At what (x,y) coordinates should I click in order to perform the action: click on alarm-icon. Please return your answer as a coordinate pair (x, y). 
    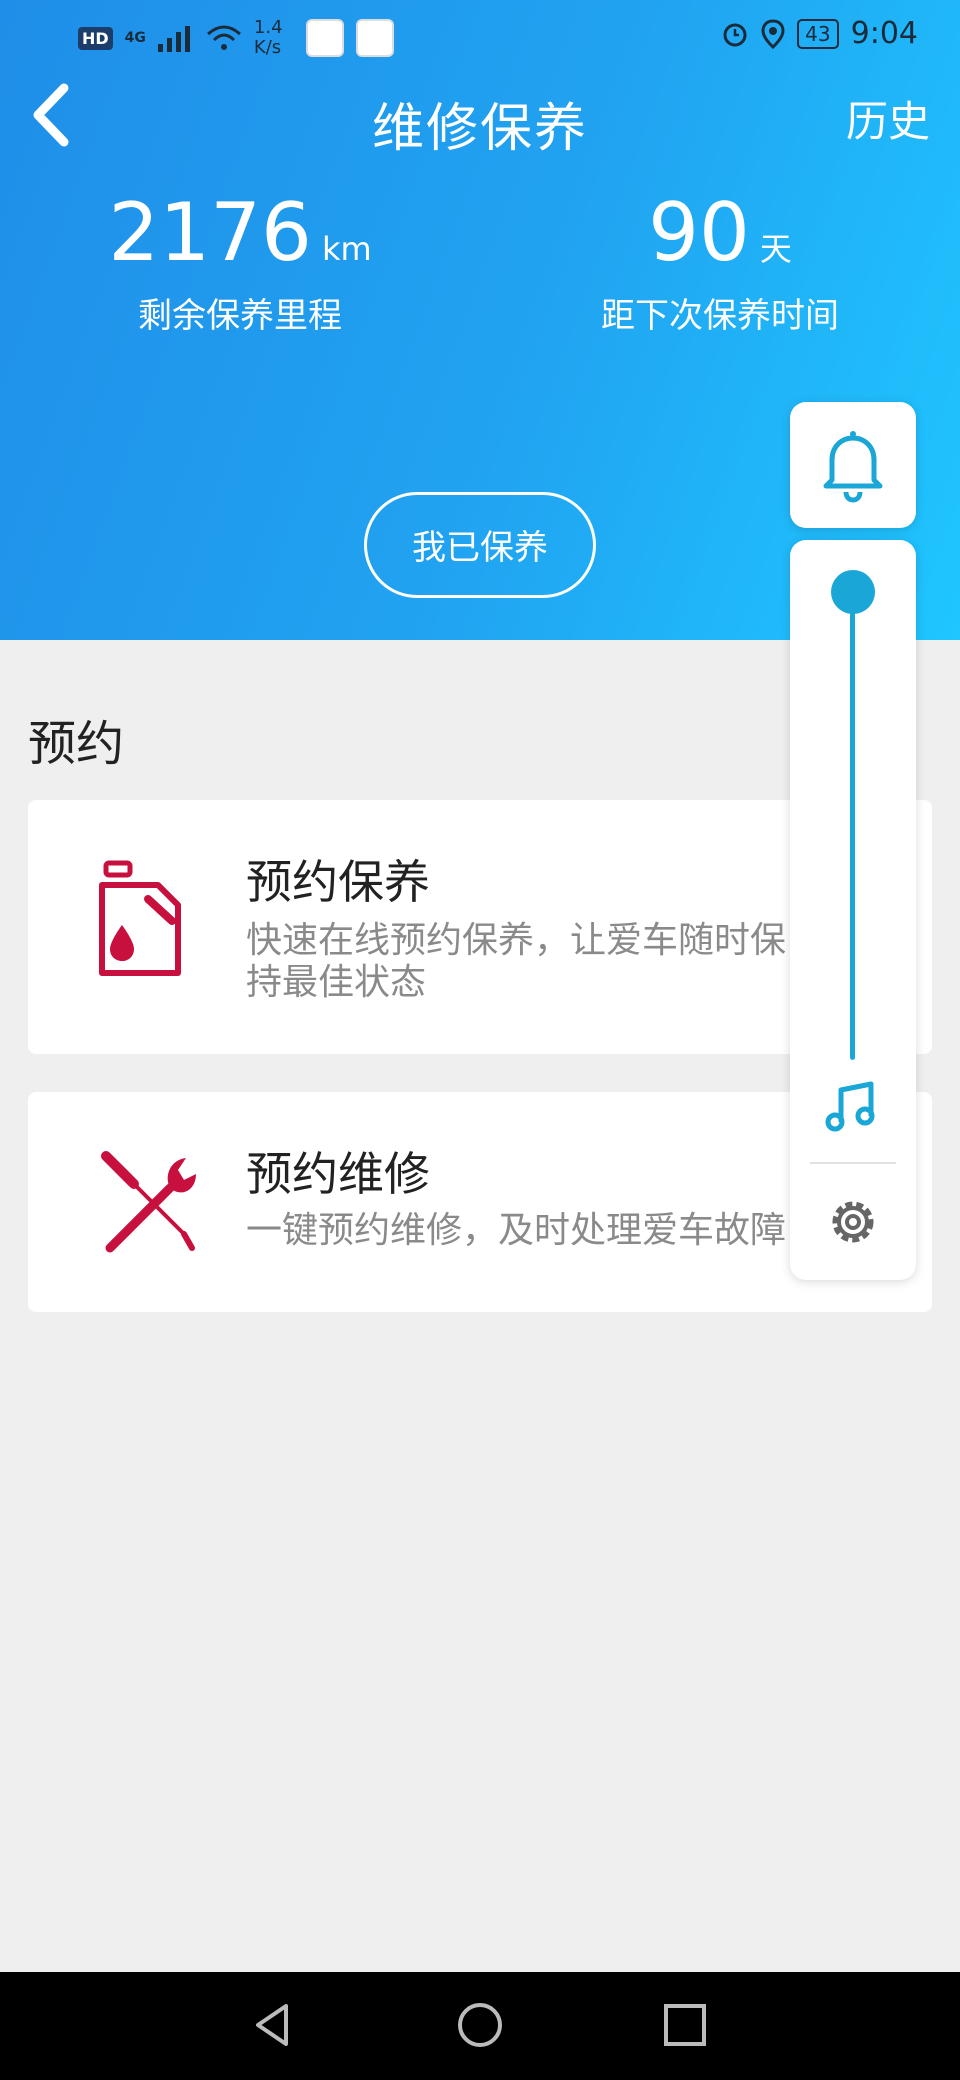
    Looking at the image, I should click on (735, 34).